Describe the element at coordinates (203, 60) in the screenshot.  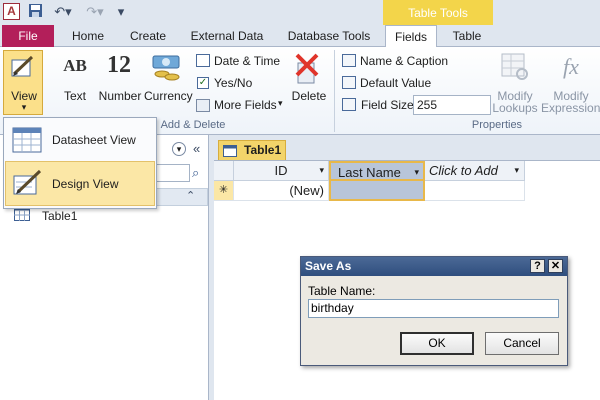
I see `calendar-icon` at that location.